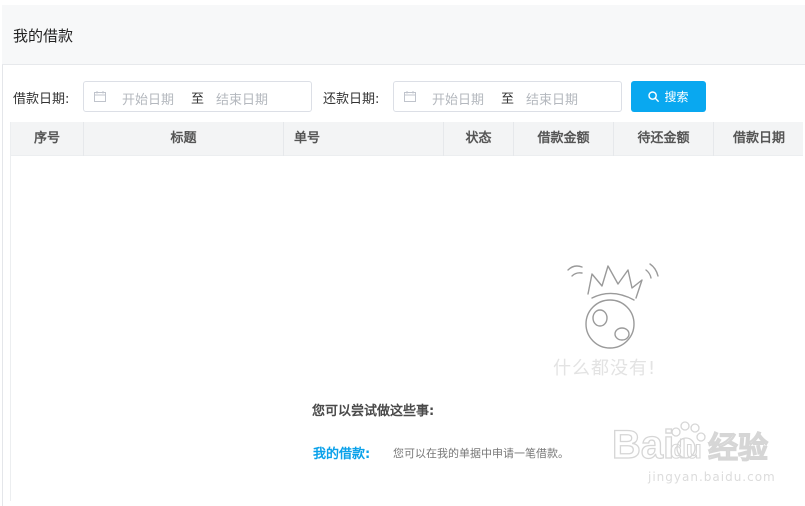  I want to click on repay-end-input: 结束日期, so click(552, 98).